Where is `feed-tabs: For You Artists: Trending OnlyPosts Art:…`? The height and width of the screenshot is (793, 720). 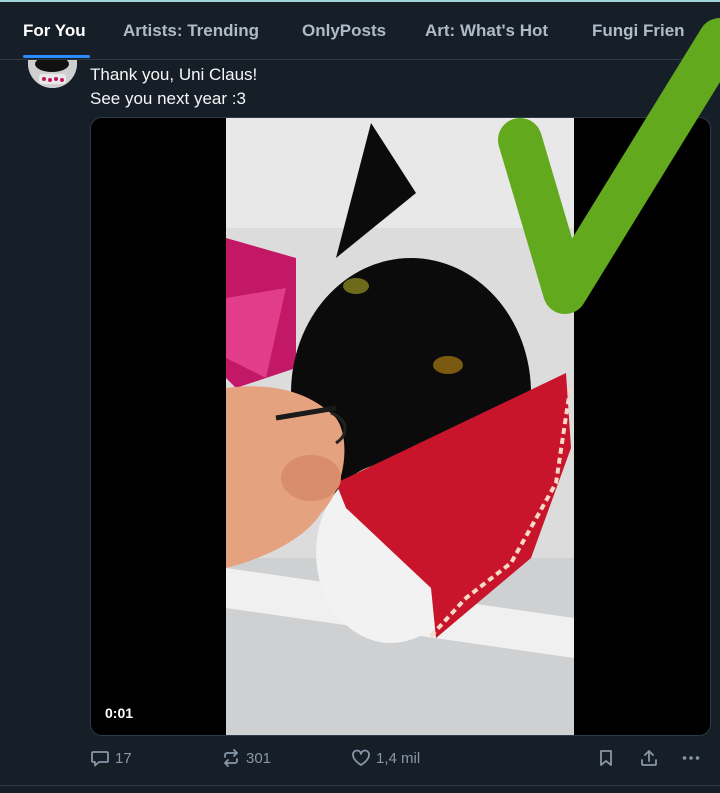 feed-tabs: For You Artists: Trending OnlyPosts Art:… is located at coordinates (360, 31).